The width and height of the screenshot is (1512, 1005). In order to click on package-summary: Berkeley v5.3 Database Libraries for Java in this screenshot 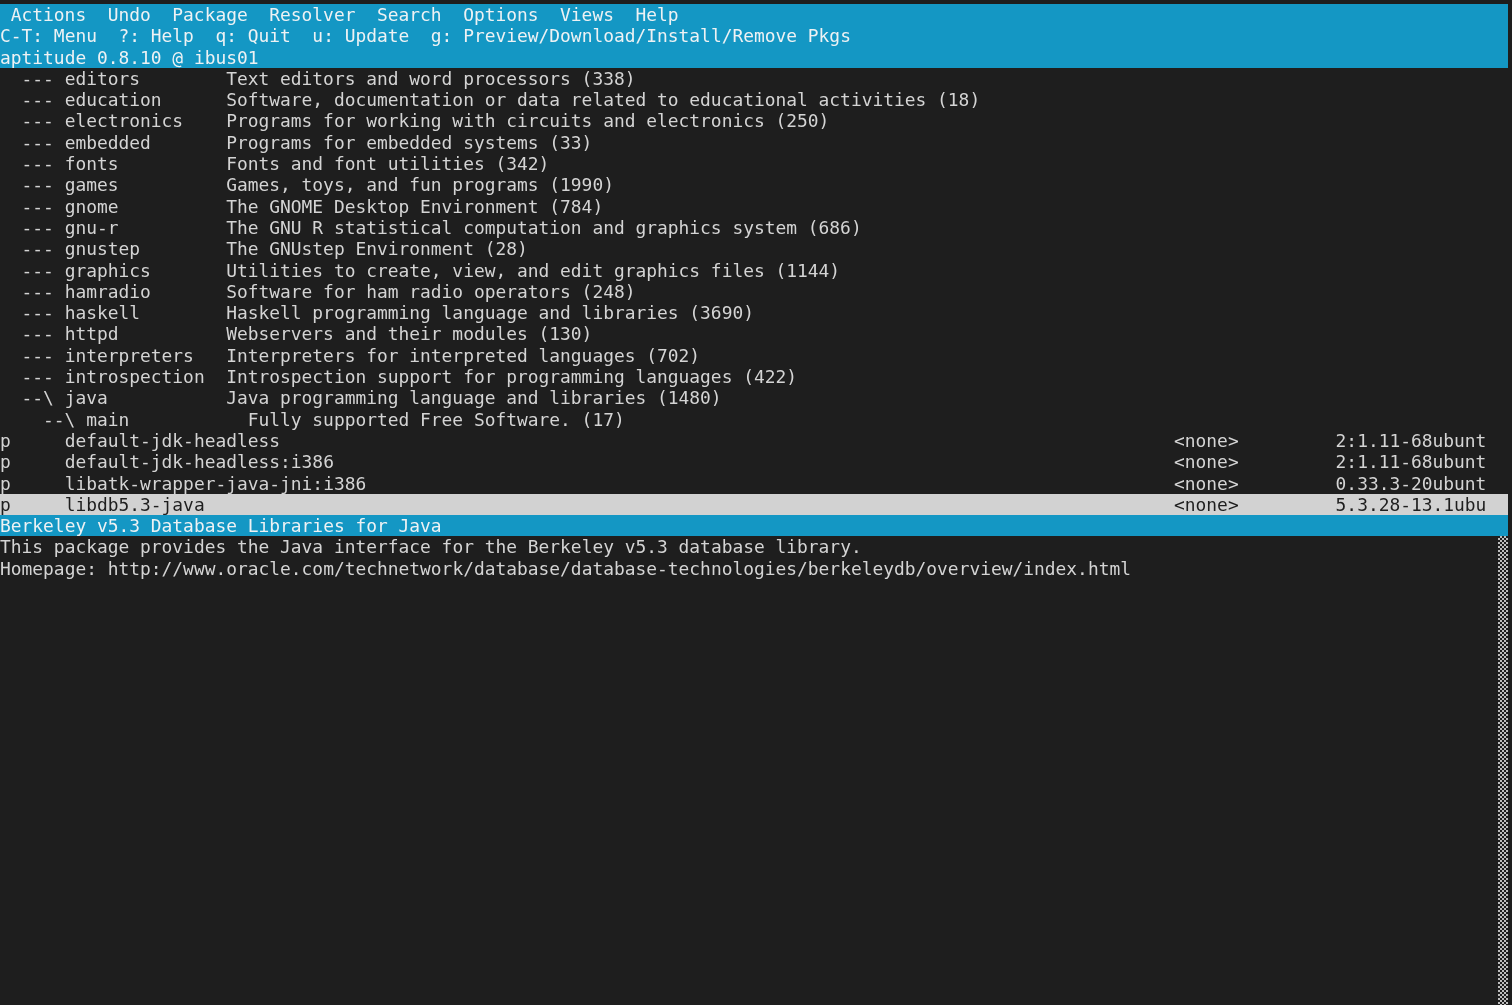, I will do `click(221, 526)`.